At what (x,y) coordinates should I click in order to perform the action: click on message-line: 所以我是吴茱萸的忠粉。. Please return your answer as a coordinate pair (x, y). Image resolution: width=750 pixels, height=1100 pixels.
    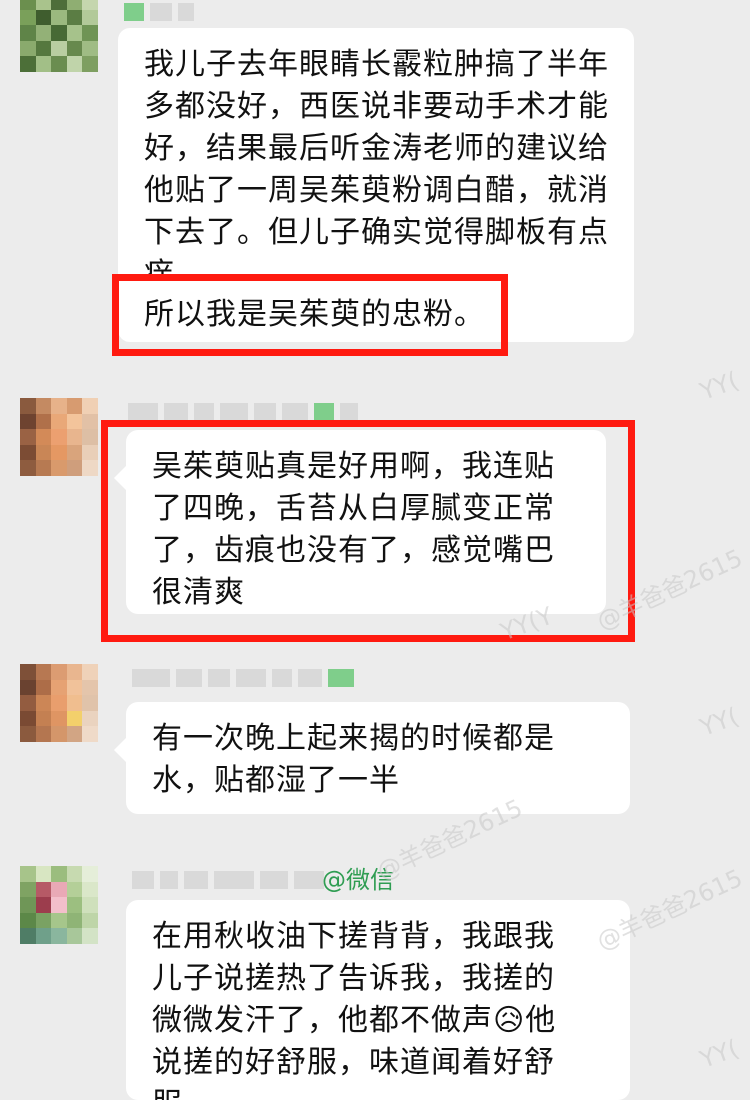
    Looking at the image, I should click on (314, 314).